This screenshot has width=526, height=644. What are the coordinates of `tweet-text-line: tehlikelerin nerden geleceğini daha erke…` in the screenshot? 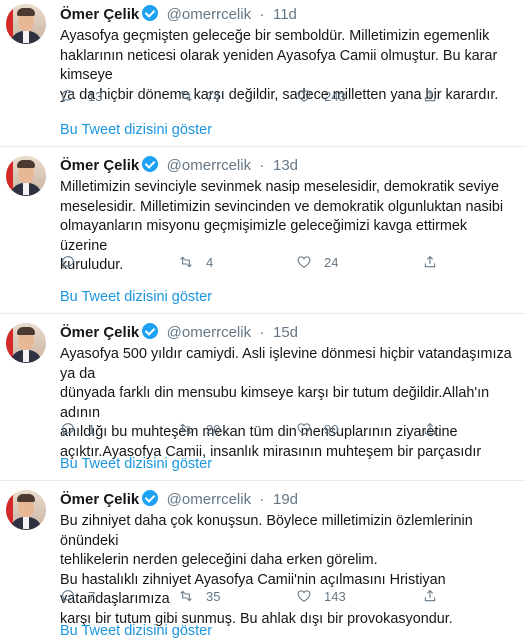 It's located at (219, 560).